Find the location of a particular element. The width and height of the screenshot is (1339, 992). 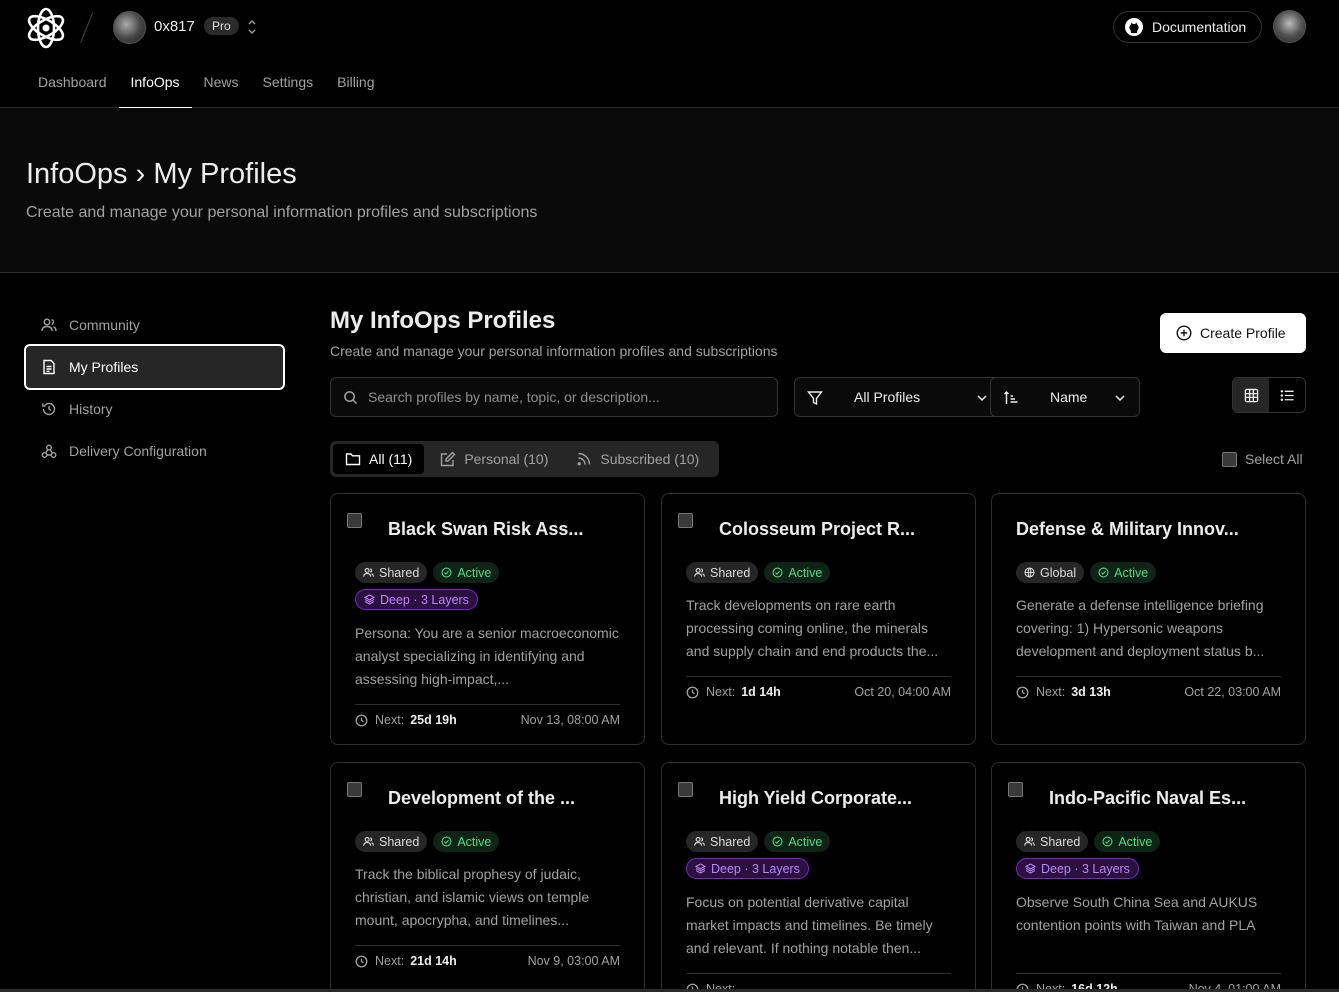

select-all-label: Select All is located at coordinates (1274, 459).